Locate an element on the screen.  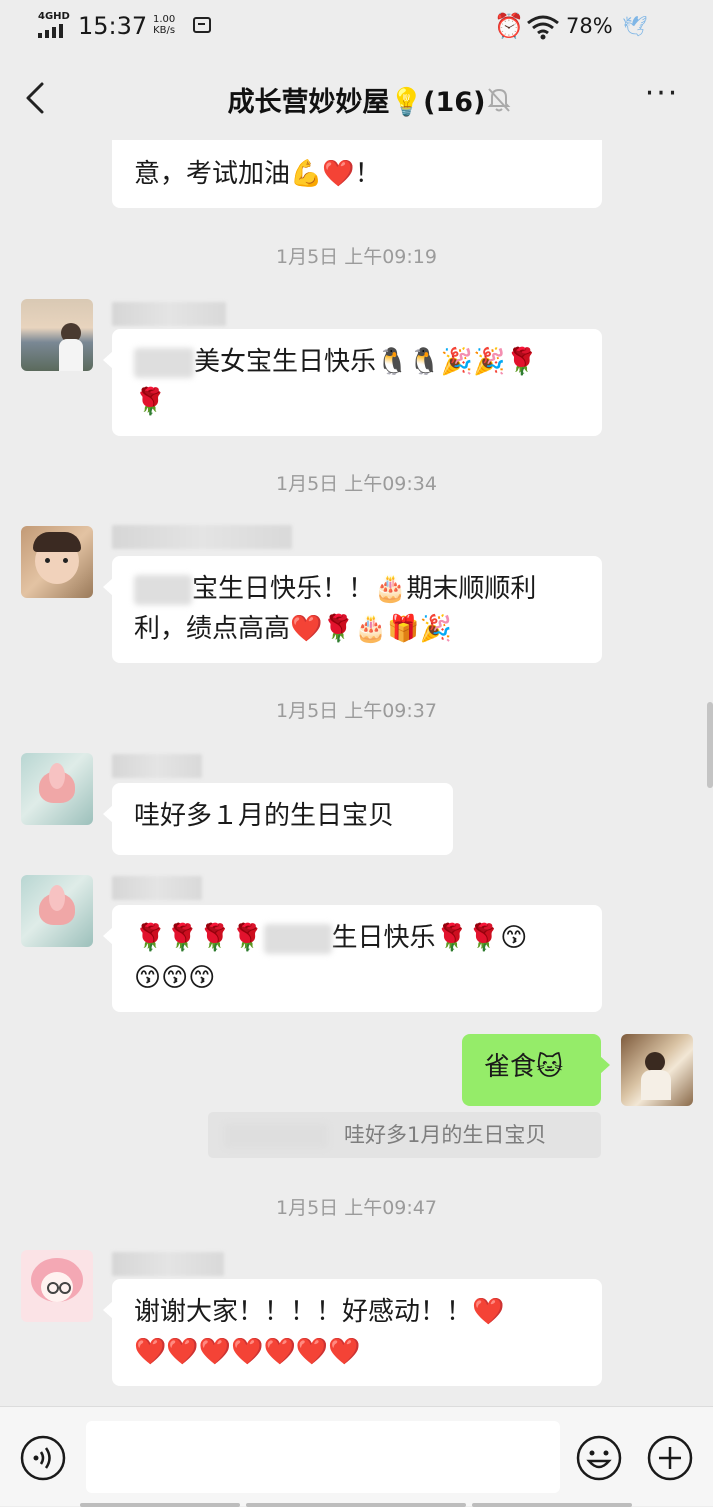
message-bubble: 意，考试加油💪❤️！ is located at coordinates (357, 174).